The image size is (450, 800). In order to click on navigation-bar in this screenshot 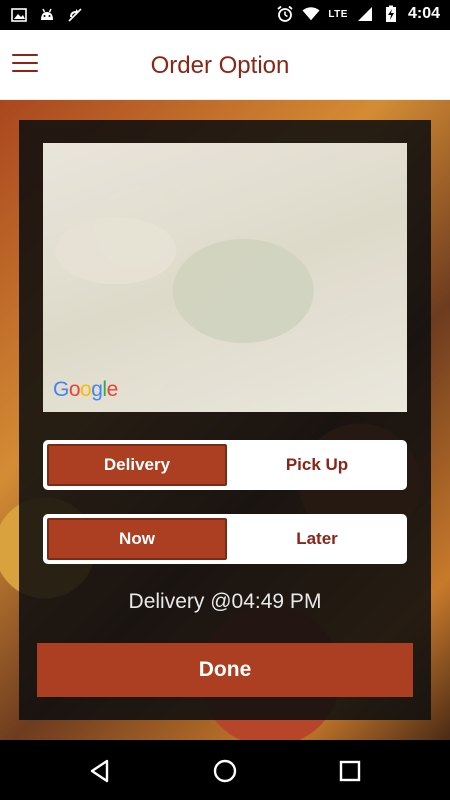, I will do `click(225, 770)`.